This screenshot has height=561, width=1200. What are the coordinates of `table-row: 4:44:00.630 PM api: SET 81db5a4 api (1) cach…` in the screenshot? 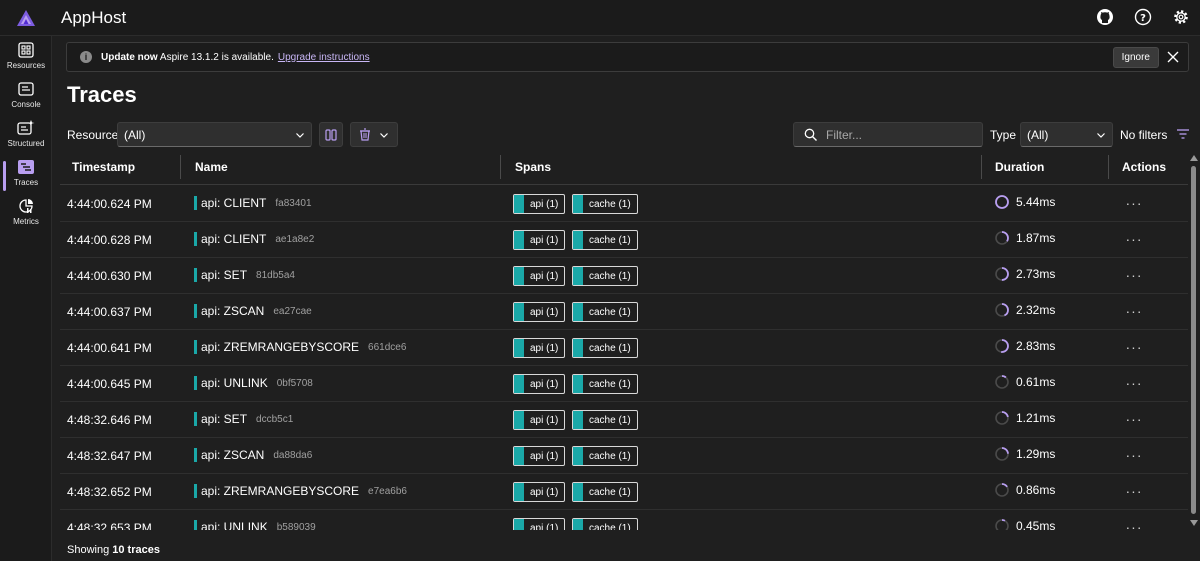 It's located at (624, 276).